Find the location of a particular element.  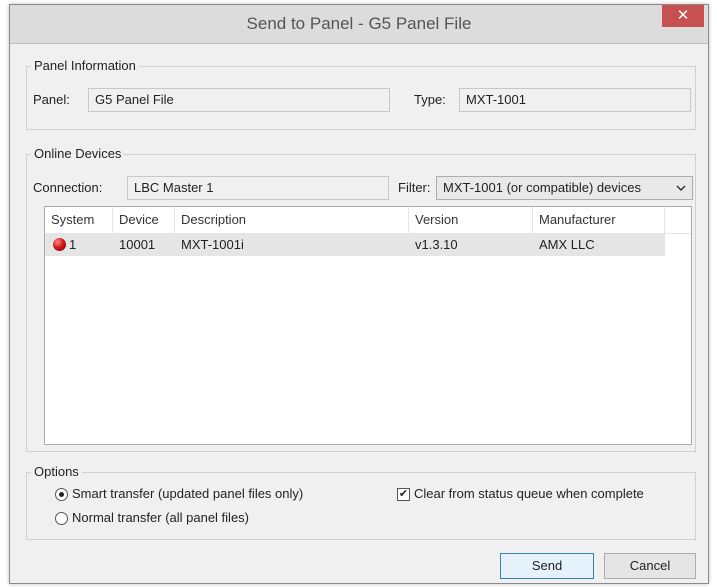

column-description: Description is located at coordinates (292, 220).